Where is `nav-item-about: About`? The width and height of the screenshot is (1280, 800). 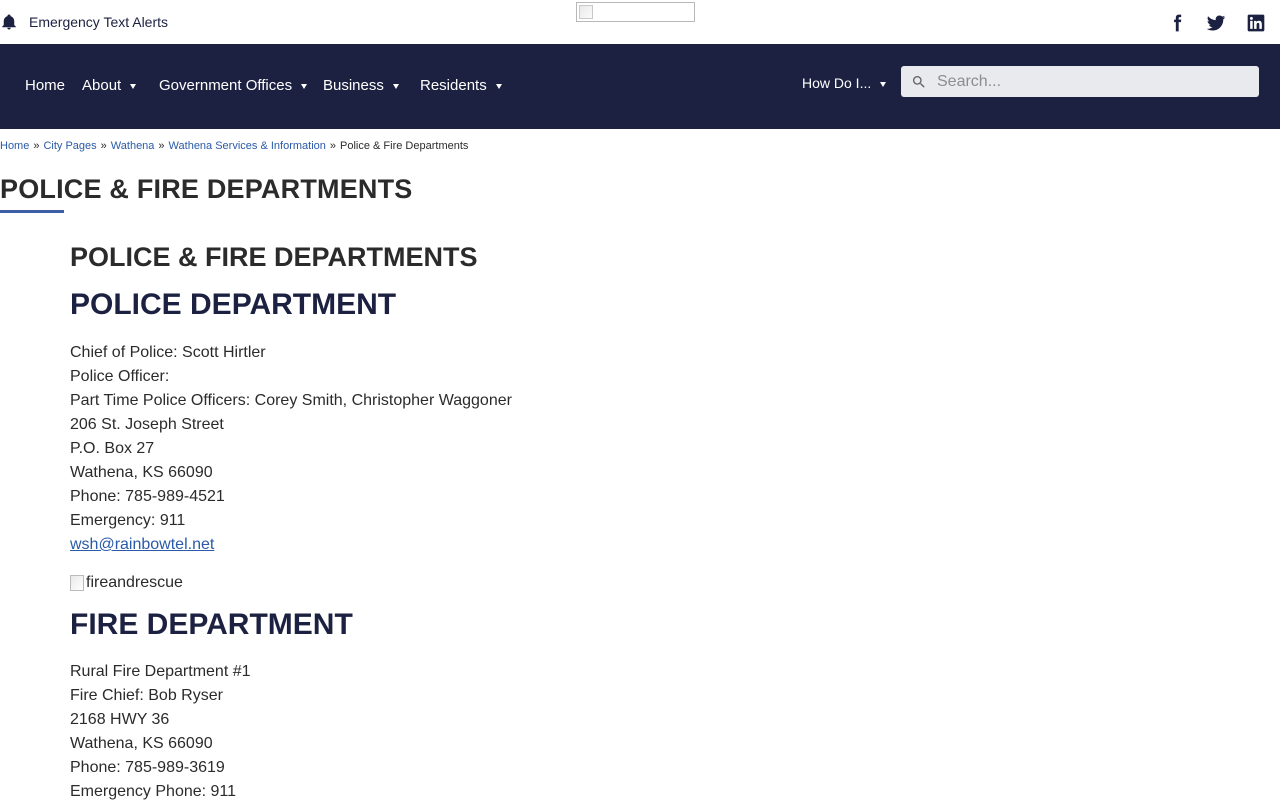
nav-item-about: About is located at coordinates (109, 85).